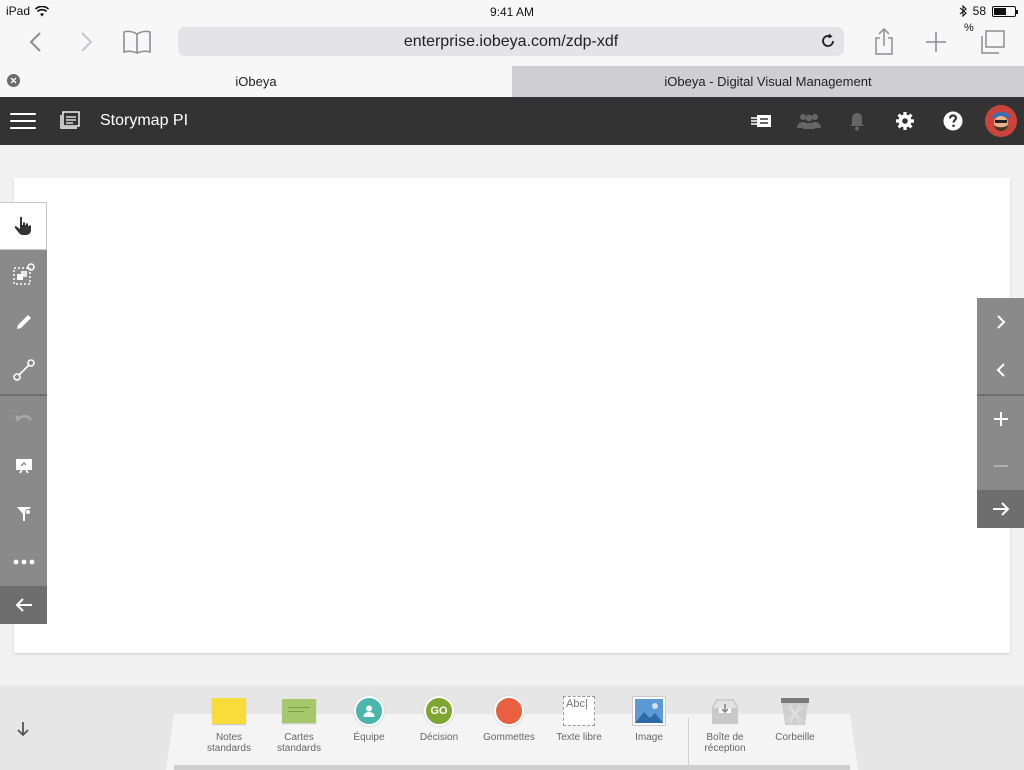 The width and height of the screenshot is (1024, 770). I want to click on chevron-right-icon, so click(87, 42).